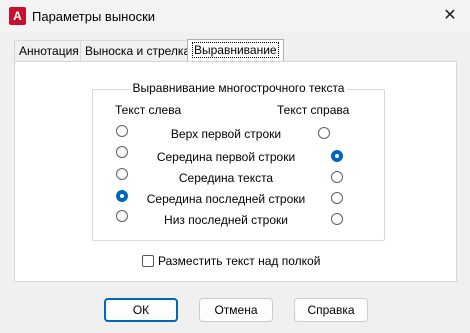 Image resolution: width=470 pixels, height=333 pixels. I want to click on tab-leader-and-arrow: Выноска и стрелка, so click(138, 50).